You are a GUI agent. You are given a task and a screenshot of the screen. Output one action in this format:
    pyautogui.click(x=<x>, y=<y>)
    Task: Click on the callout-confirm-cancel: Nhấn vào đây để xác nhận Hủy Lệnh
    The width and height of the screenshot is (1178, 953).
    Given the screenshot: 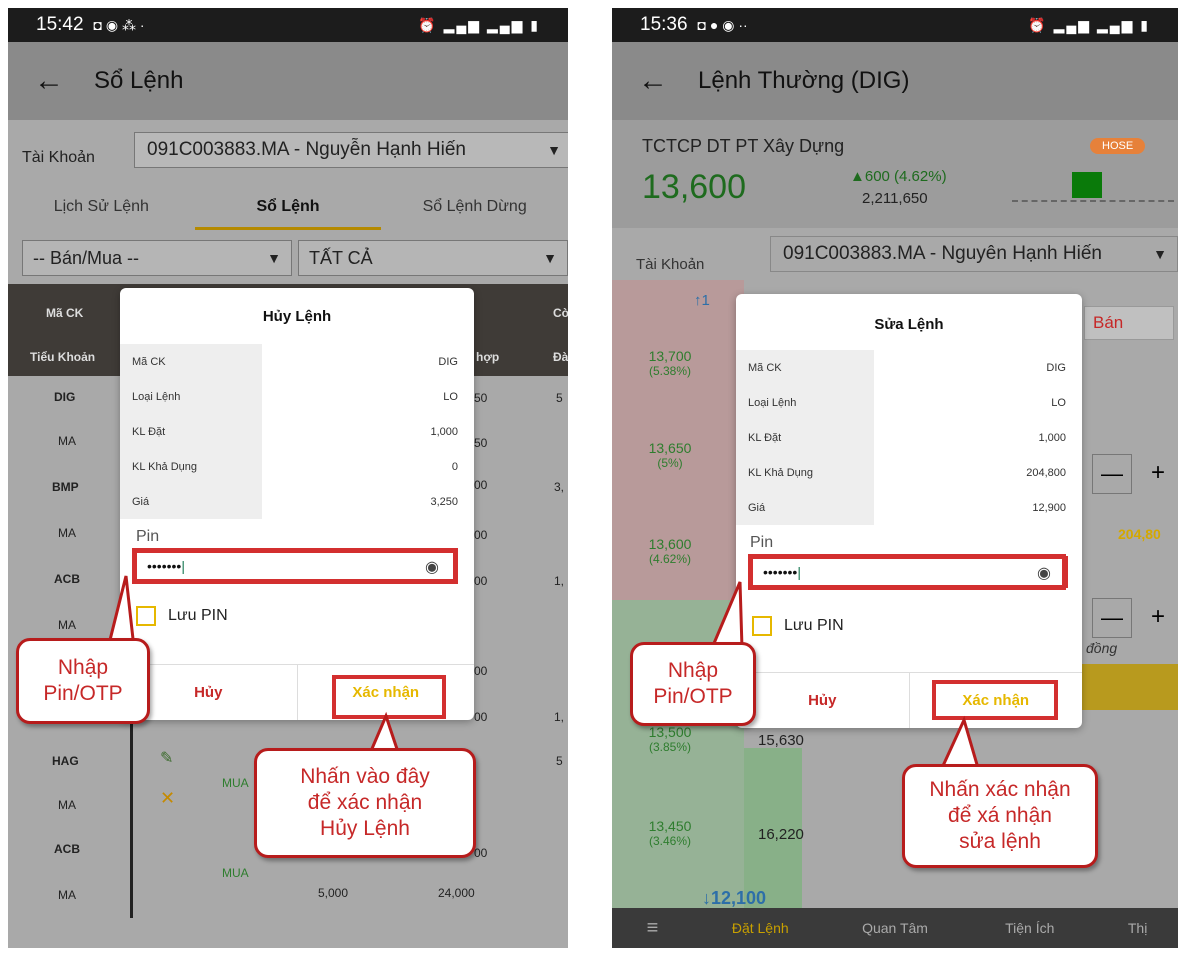 What is the action you would take?
    pyautogui.click(x=365, y=803)
    